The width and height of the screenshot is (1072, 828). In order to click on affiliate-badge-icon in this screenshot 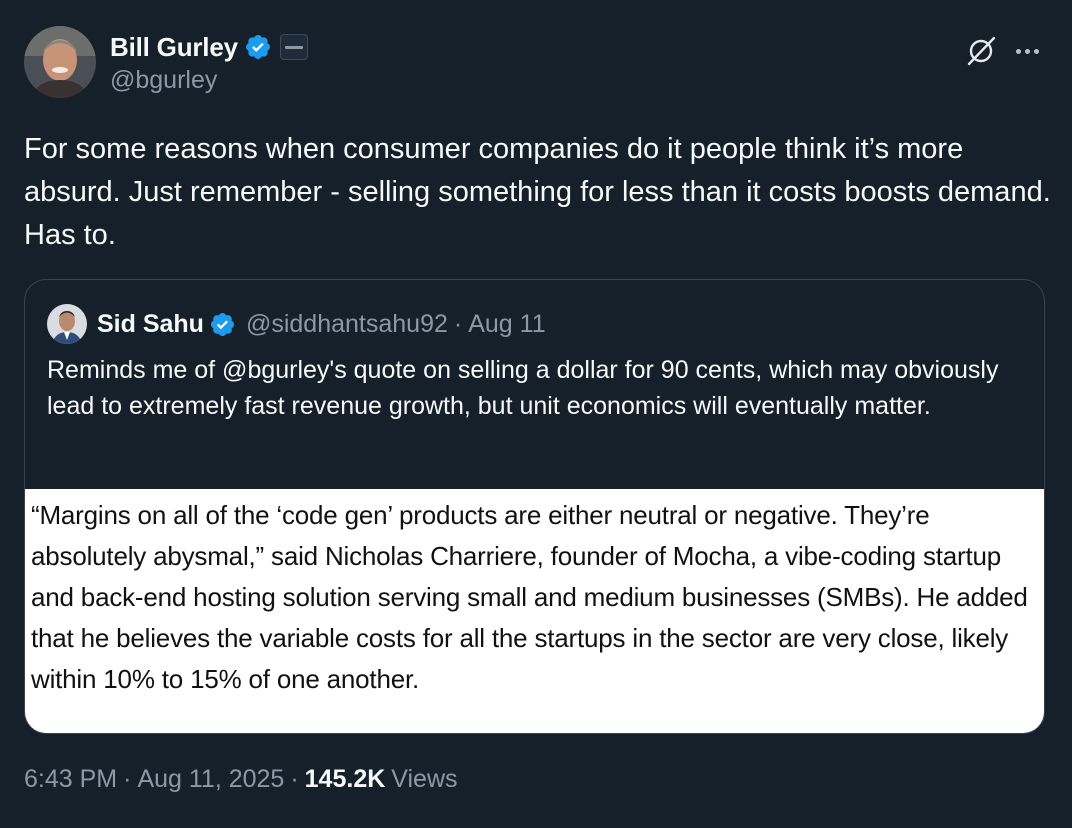, I will do `click(293, 47)`.